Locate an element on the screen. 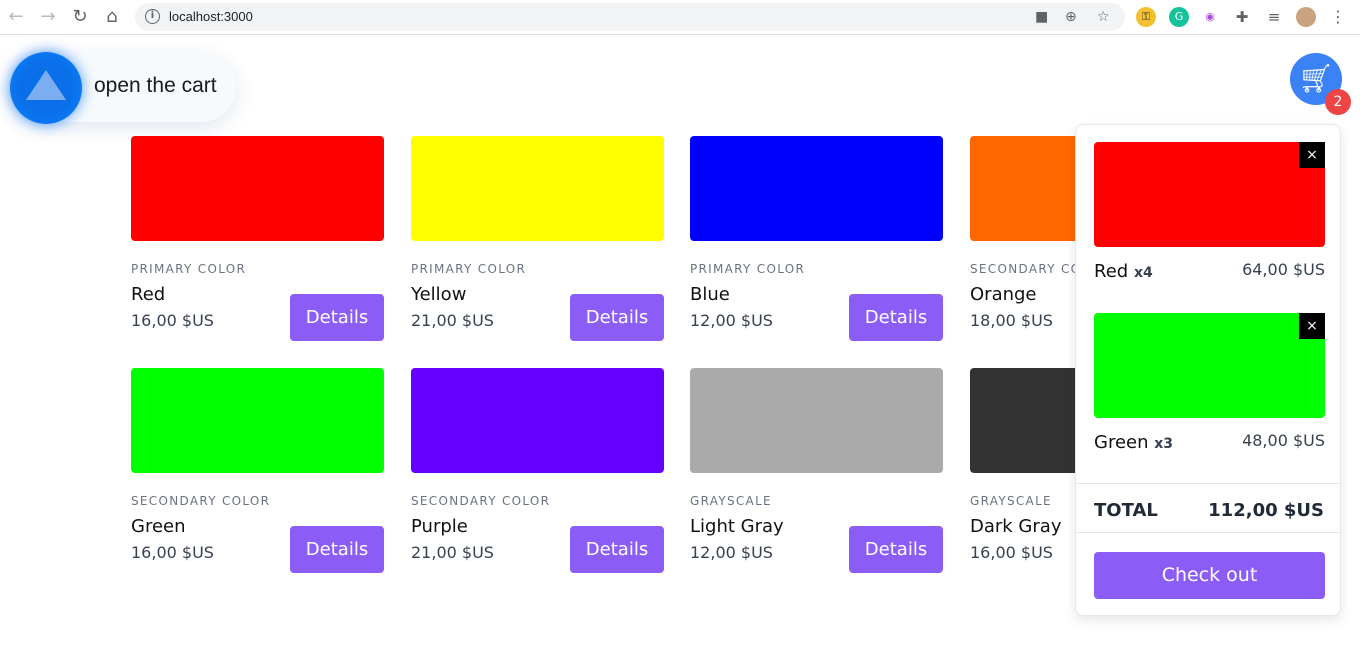 The height and width of the screenshot is (667, 1360). assistant-transcript: open the cart is located at coordinates (155, 85).